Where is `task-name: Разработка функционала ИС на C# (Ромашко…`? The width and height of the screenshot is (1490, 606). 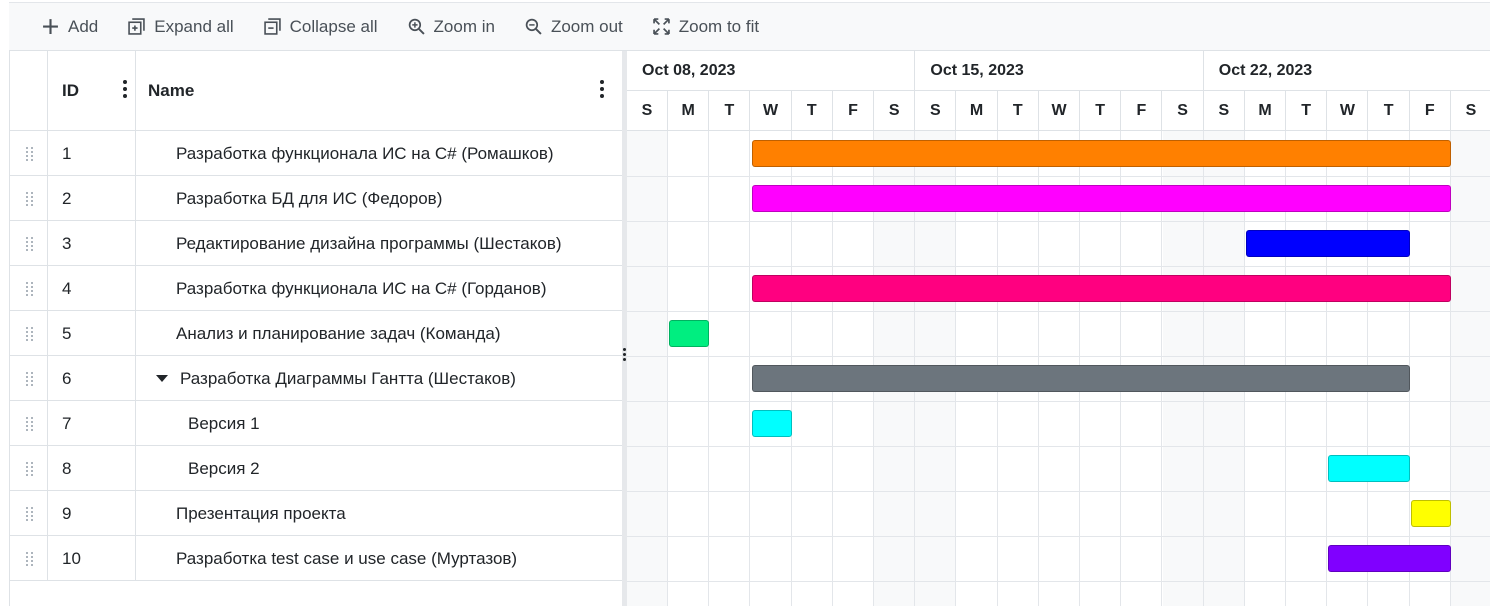 task-name: Разработка функционала ИС на C# (Ромашко… is located at coordinates (365, 153).